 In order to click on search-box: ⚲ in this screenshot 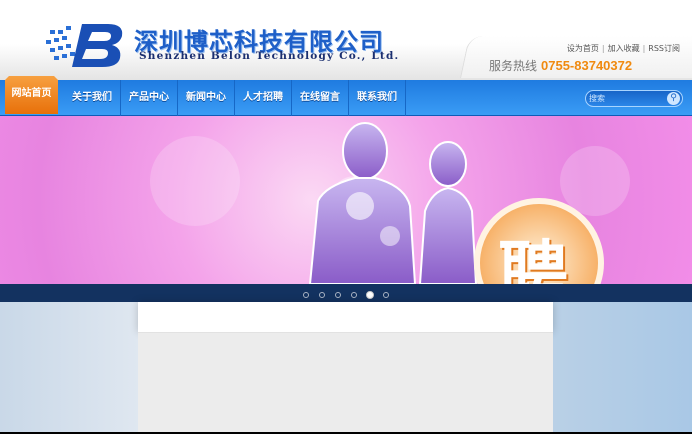, I will do `click(634, 98)`.